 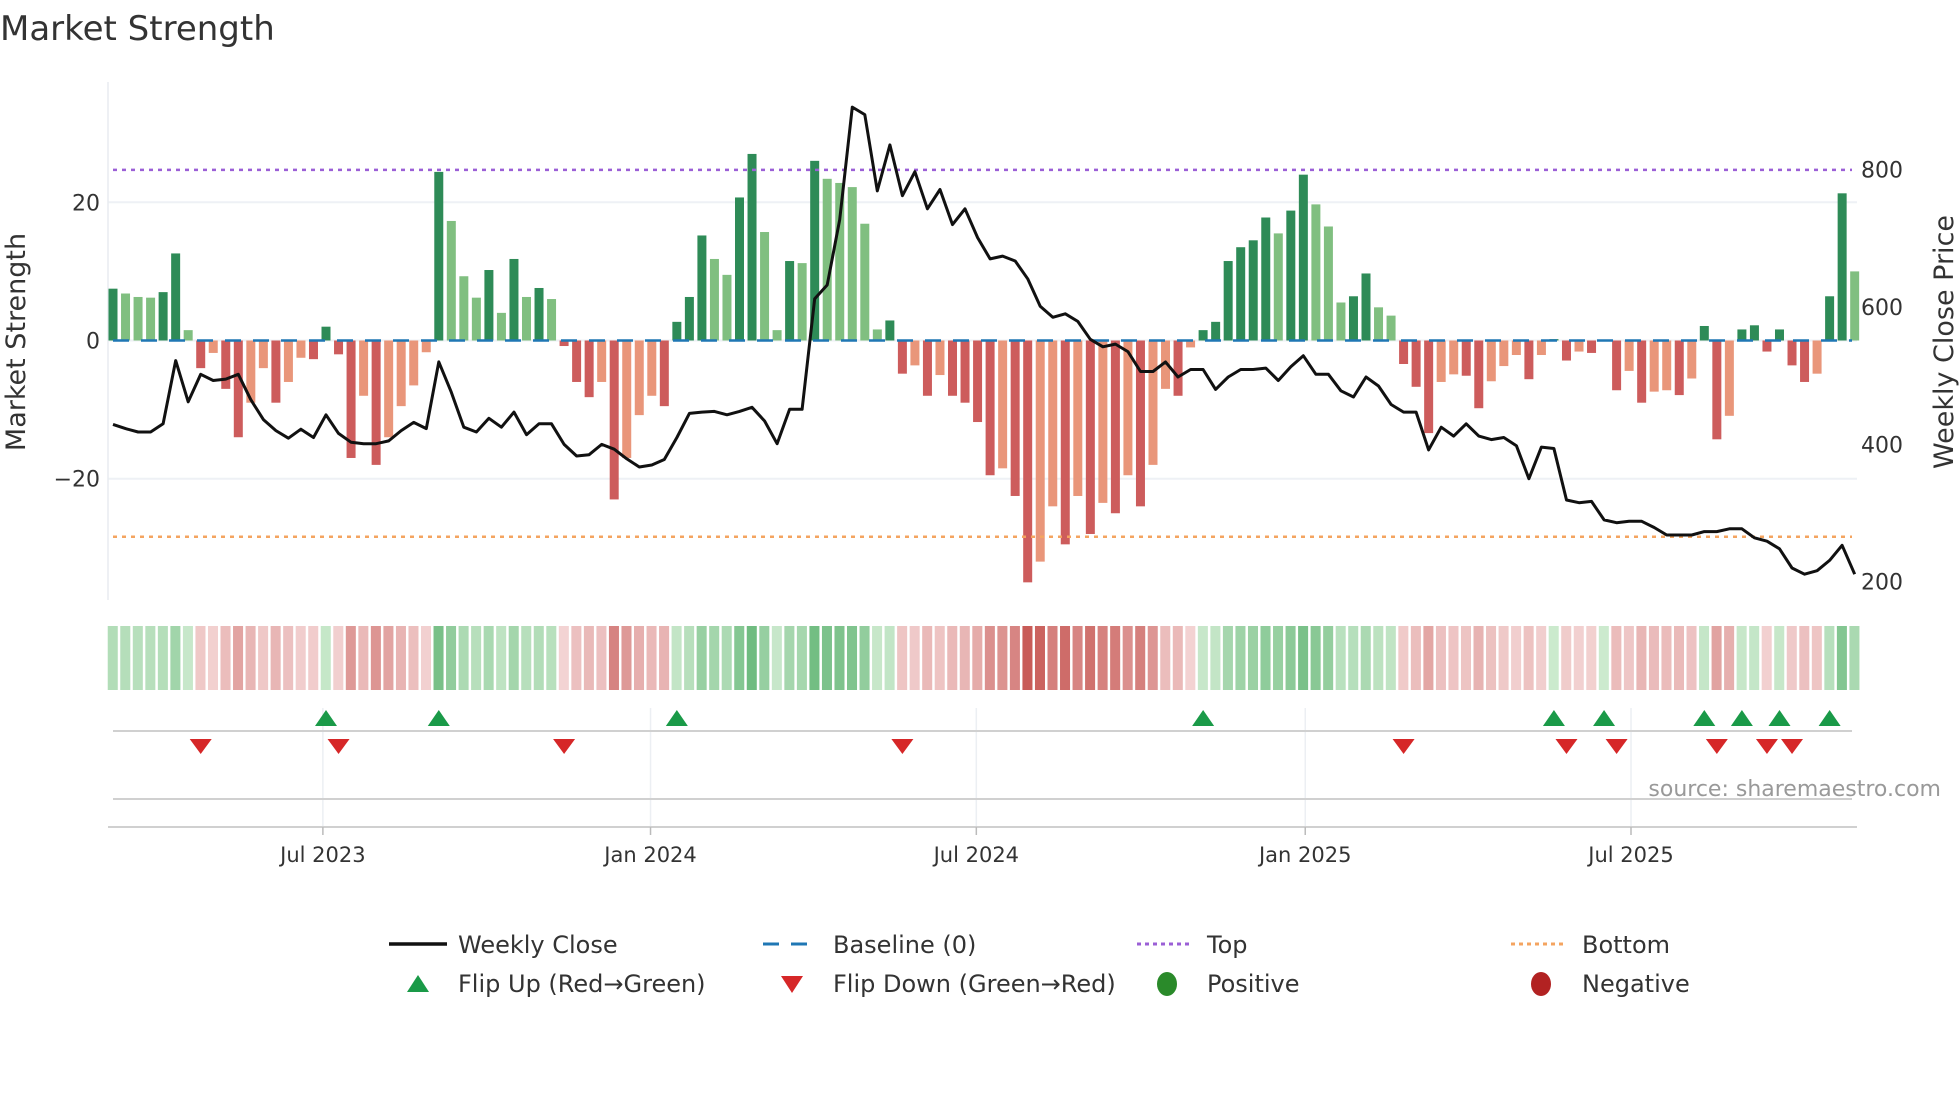 I want to click on right-axis-title: Weekly Close Price, so click(x=1944, y=342).